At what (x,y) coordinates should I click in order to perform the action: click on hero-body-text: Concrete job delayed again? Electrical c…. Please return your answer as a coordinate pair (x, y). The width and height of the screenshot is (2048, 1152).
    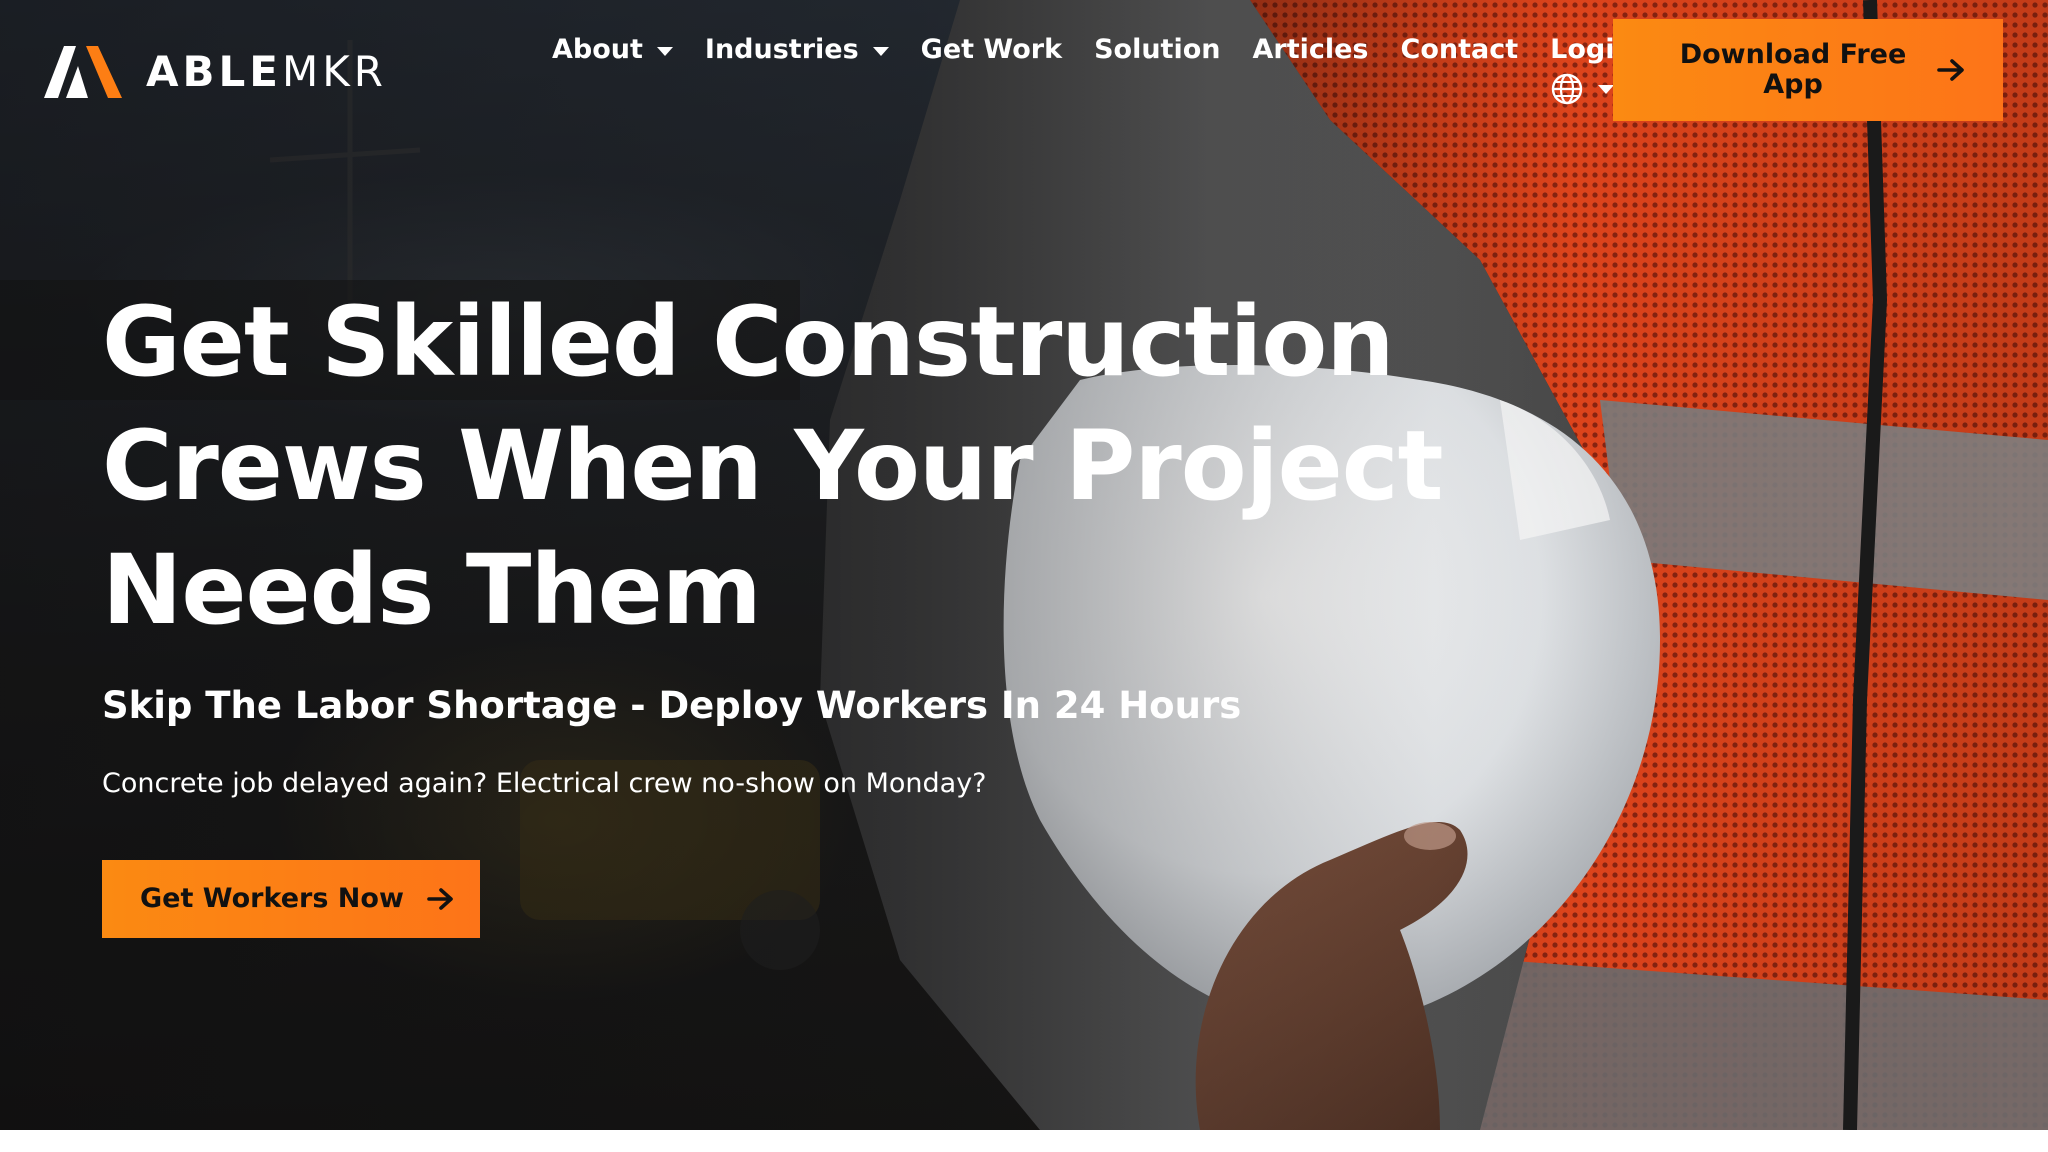
    Looking at the image, I should click on (544, 783).